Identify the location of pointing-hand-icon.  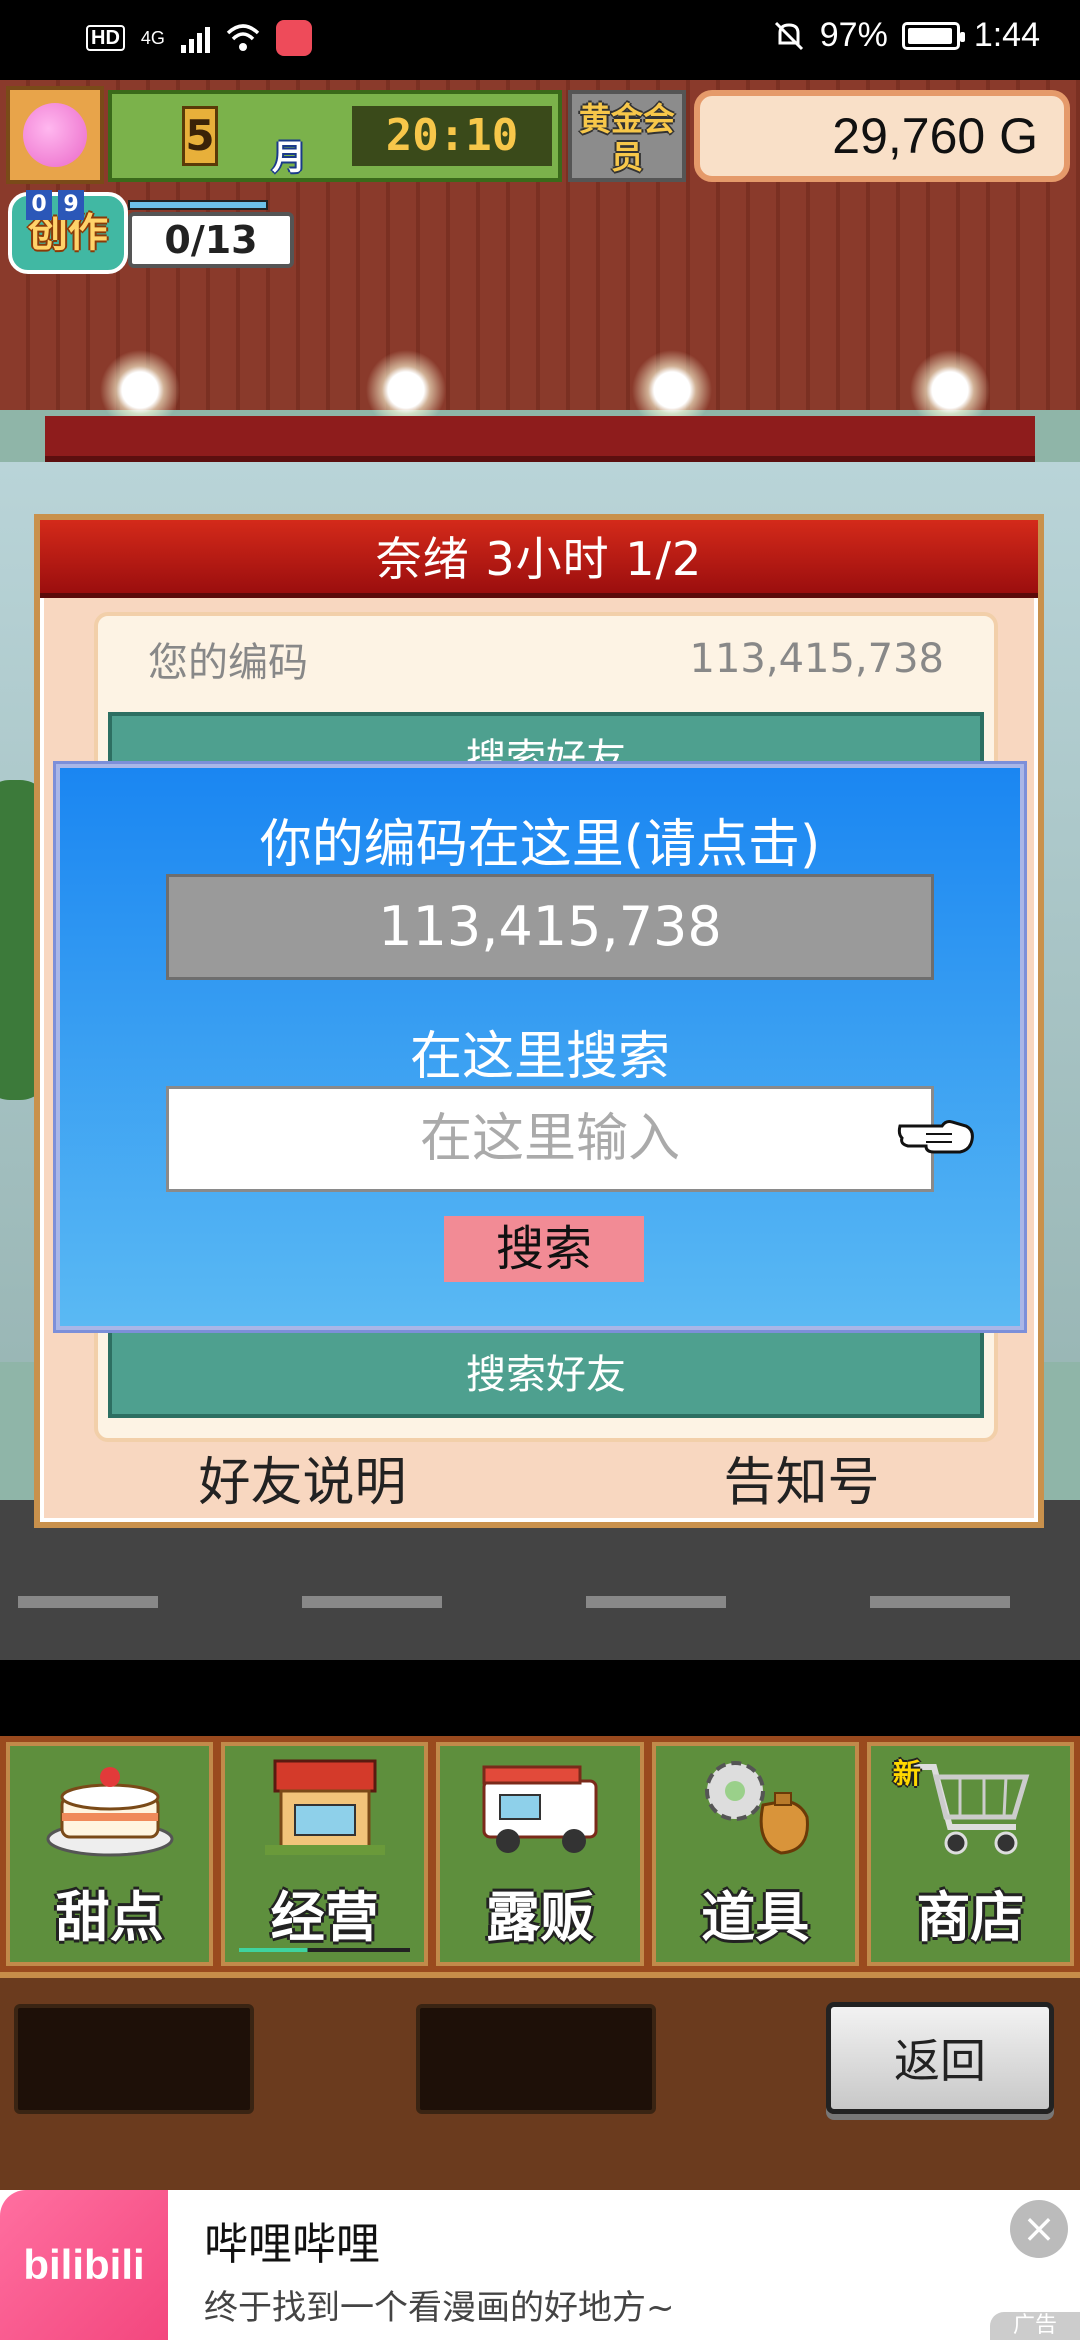
(935, 1137).